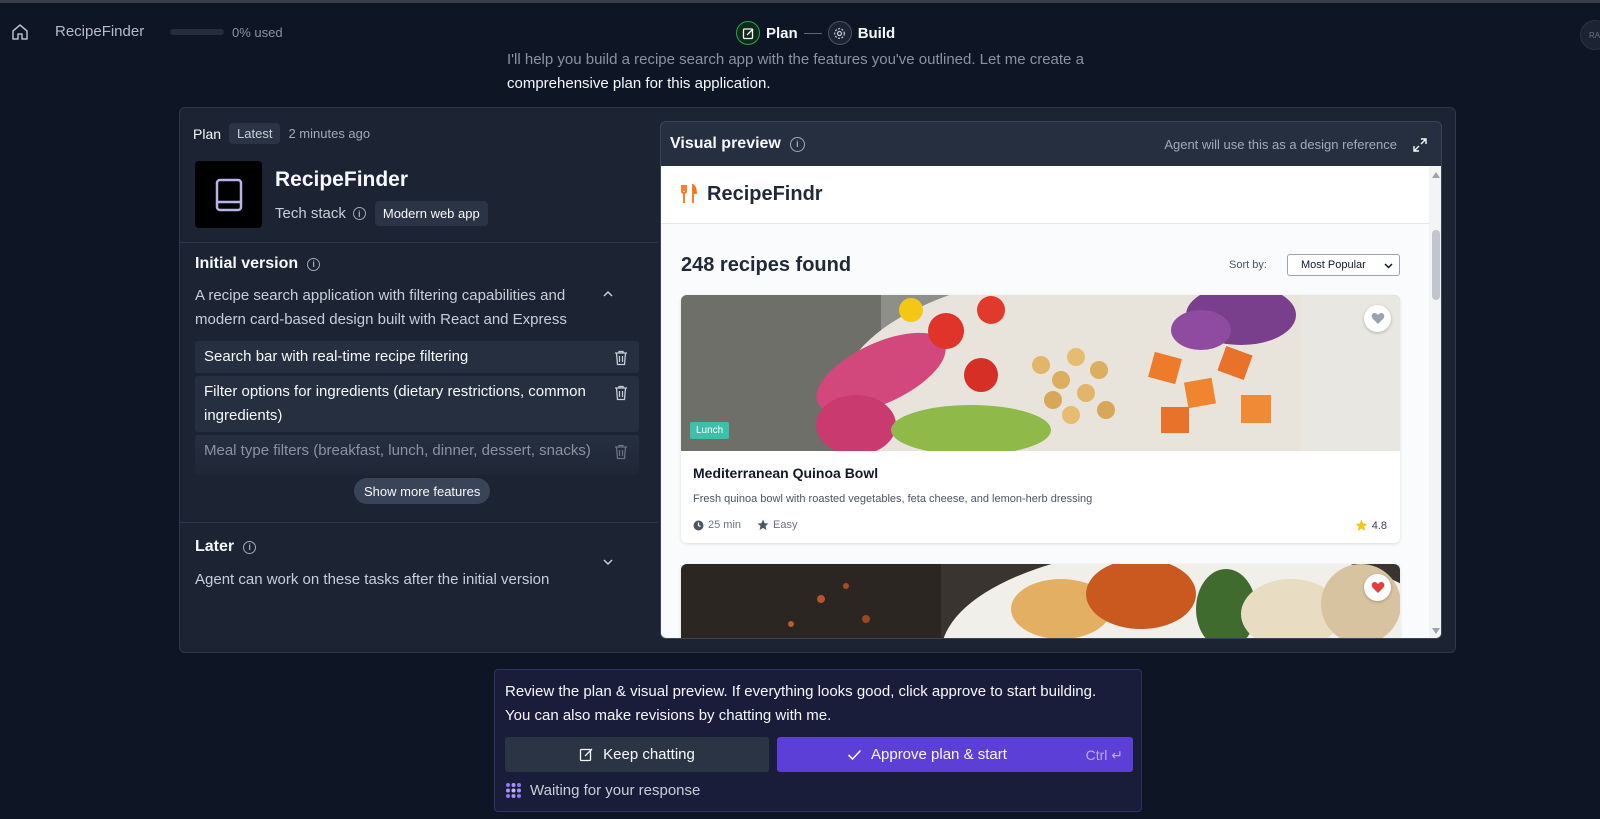 This screenshot has height=819, width=1600. Describe the element at coordinates (1248, 265) in the screenshot. I see `sort-label: Sort by:` at that location.